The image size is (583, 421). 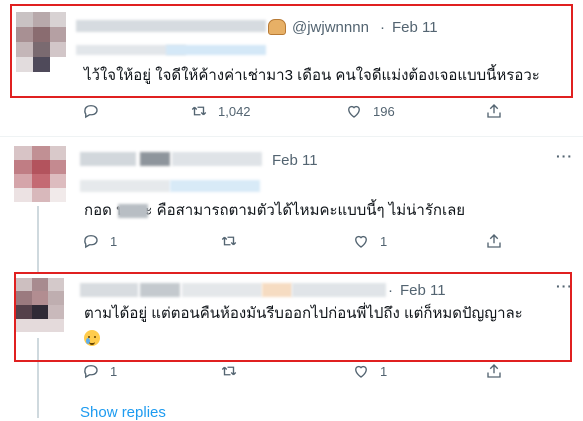 What do you see at coordinates (123, 412) in the screenshot?
I see `show-replies-link: Show replies` at bounding box center [123, 412].